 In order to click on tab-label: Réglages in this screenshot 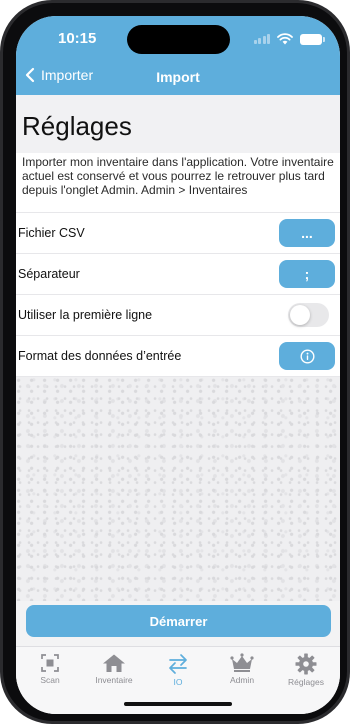, I will do `click(306, 682)`.